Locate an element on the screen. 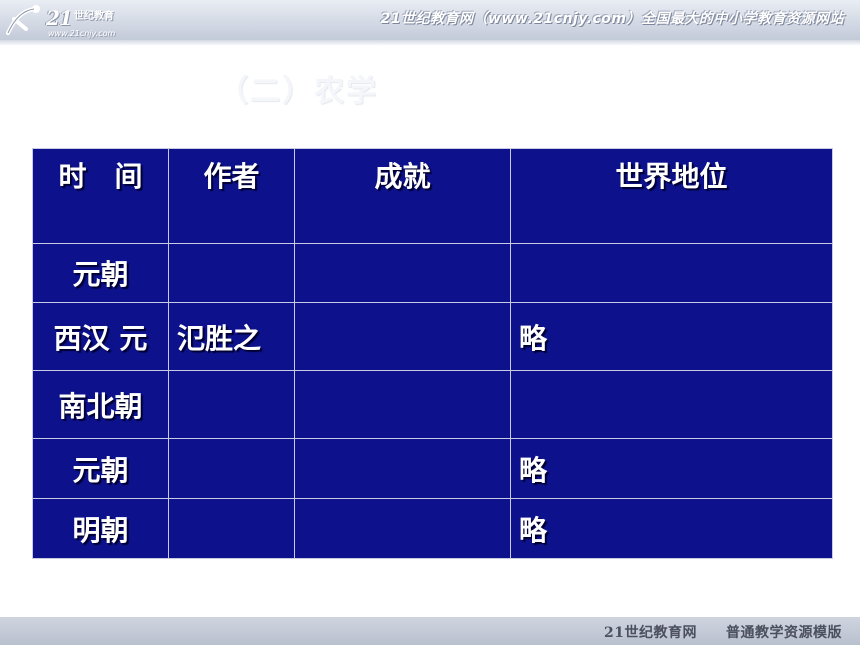  header-cell-time: 时 间 is located at coordinates (100, 196).